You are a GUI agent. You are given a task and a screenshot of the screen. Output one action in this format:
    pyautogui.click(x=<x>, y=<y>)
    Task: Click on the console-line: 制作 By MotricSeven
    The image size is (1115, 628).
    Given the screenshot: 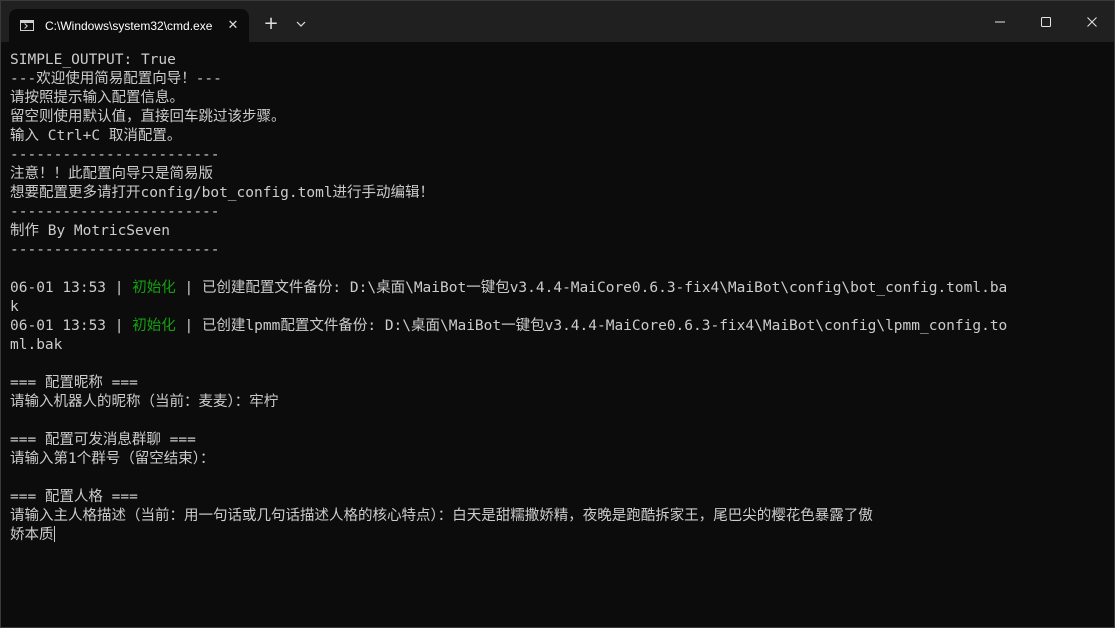 What is the action you would take?
    pyautogui.click(x=90, y=231)
    